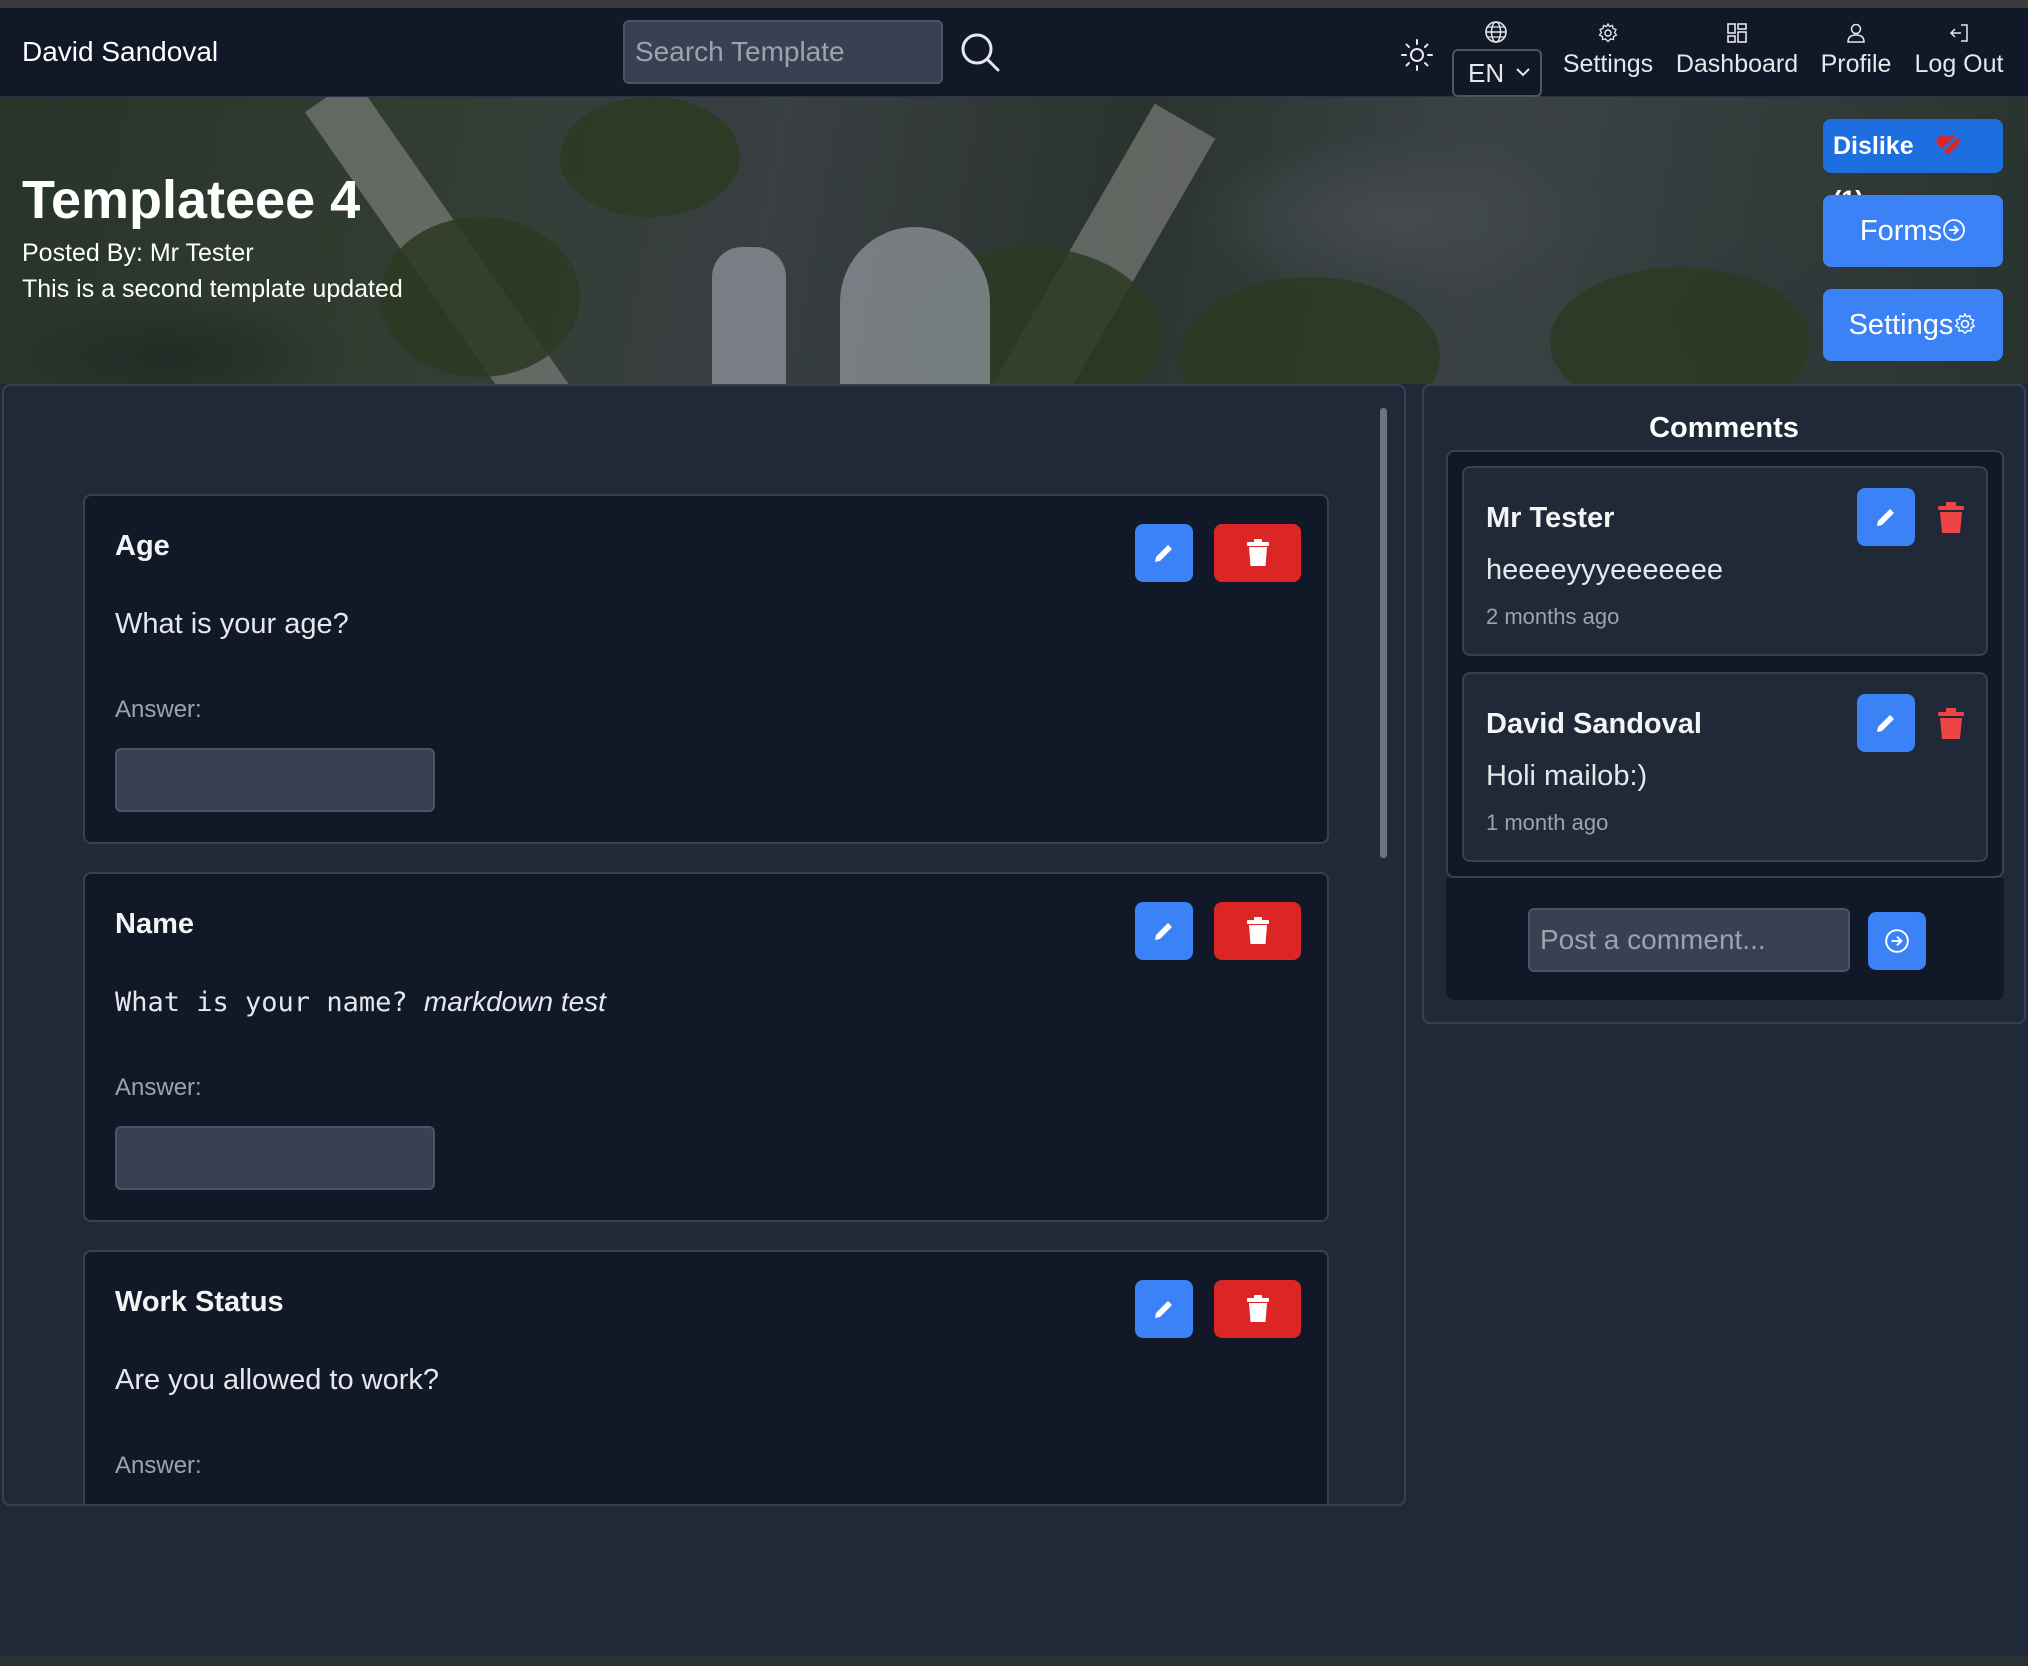 The height and width of the screenshot is (1666, 2028). I want to click on nav-logout: Log Out, so click(1959, 57).